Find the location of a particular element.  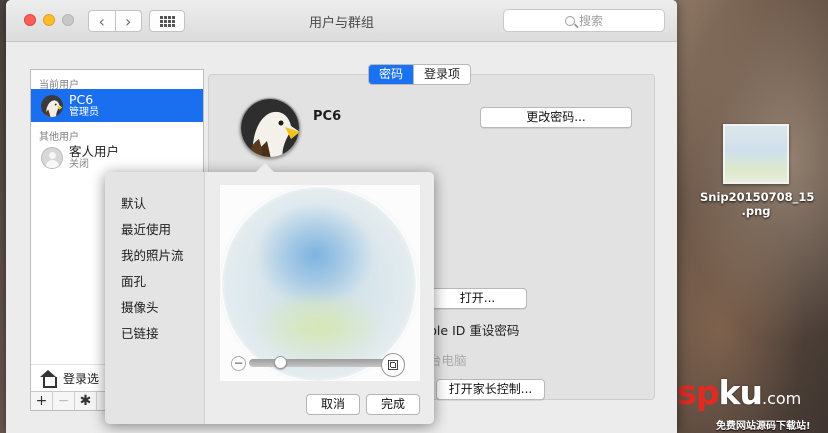

search-placeholder: 搜索 is located at coordinates (590, 21).